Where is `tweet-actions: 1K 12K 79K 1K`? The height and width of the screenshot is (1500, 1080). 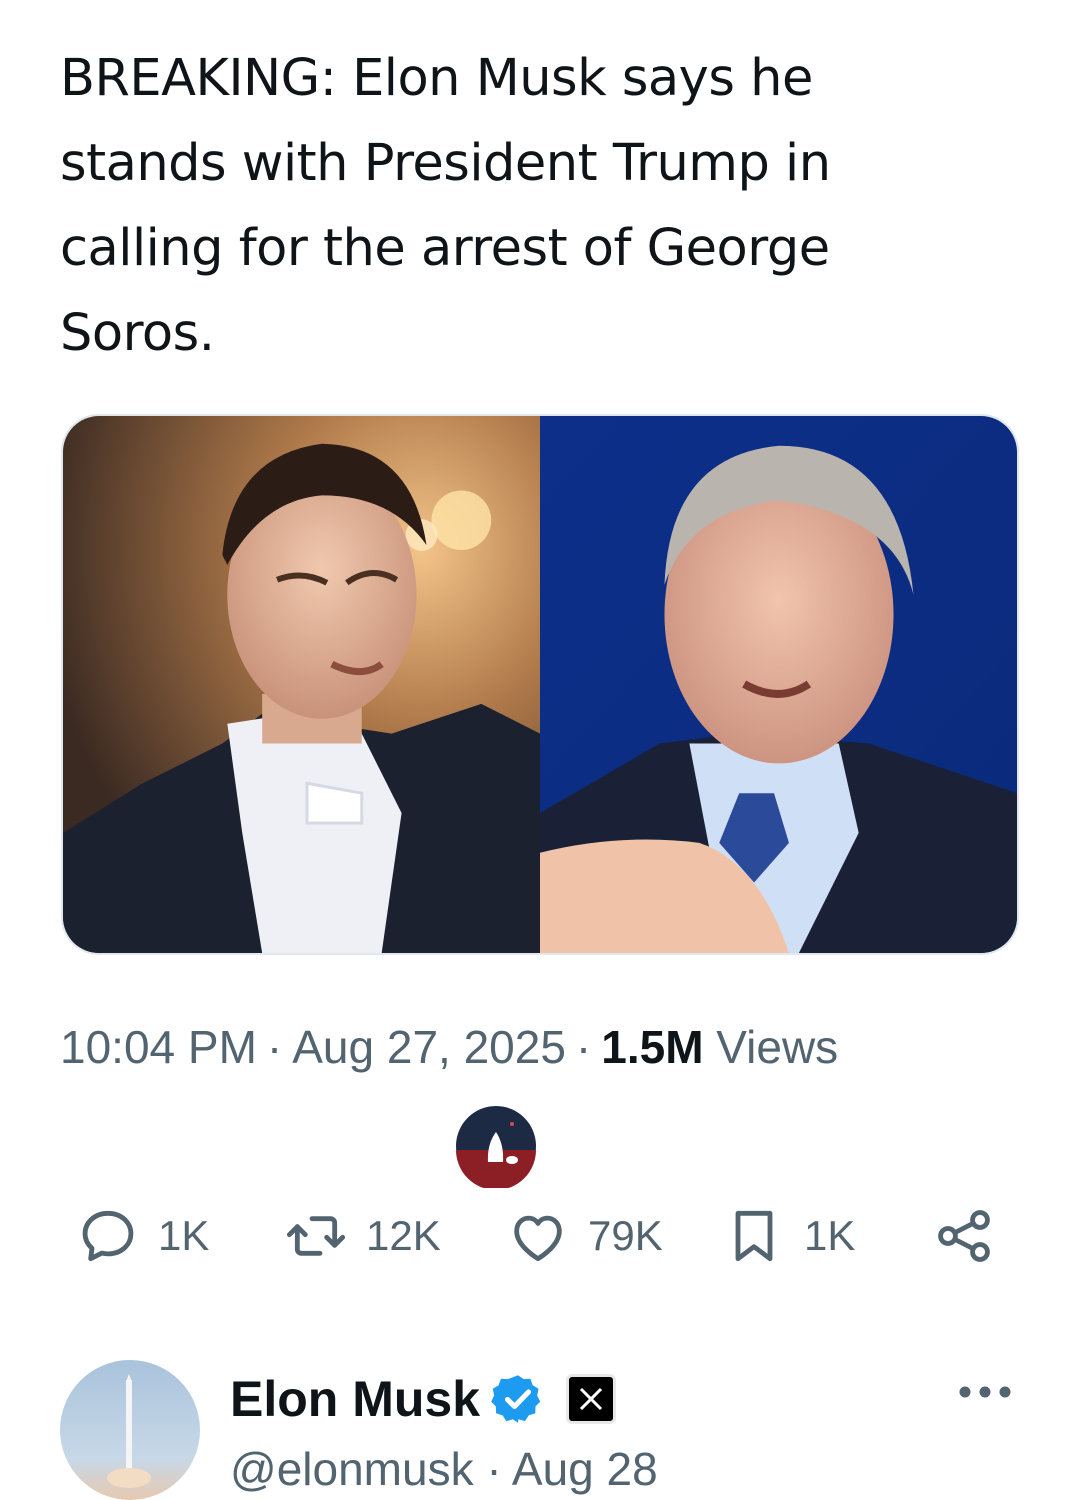 tweet-actions: 1K 12K 79K 1K is located at coordinates (541, 1236).